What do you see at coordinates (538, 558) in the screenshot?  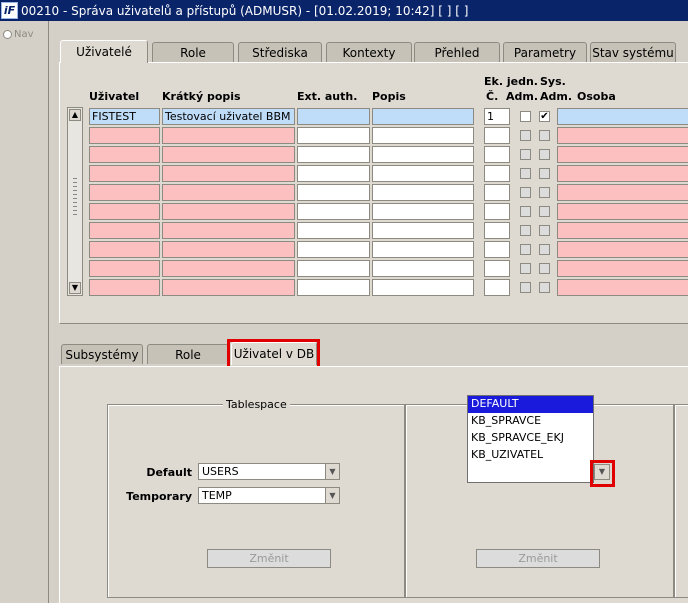 I see `change-profile-button: Změnit` at bounding box center [538, 558].